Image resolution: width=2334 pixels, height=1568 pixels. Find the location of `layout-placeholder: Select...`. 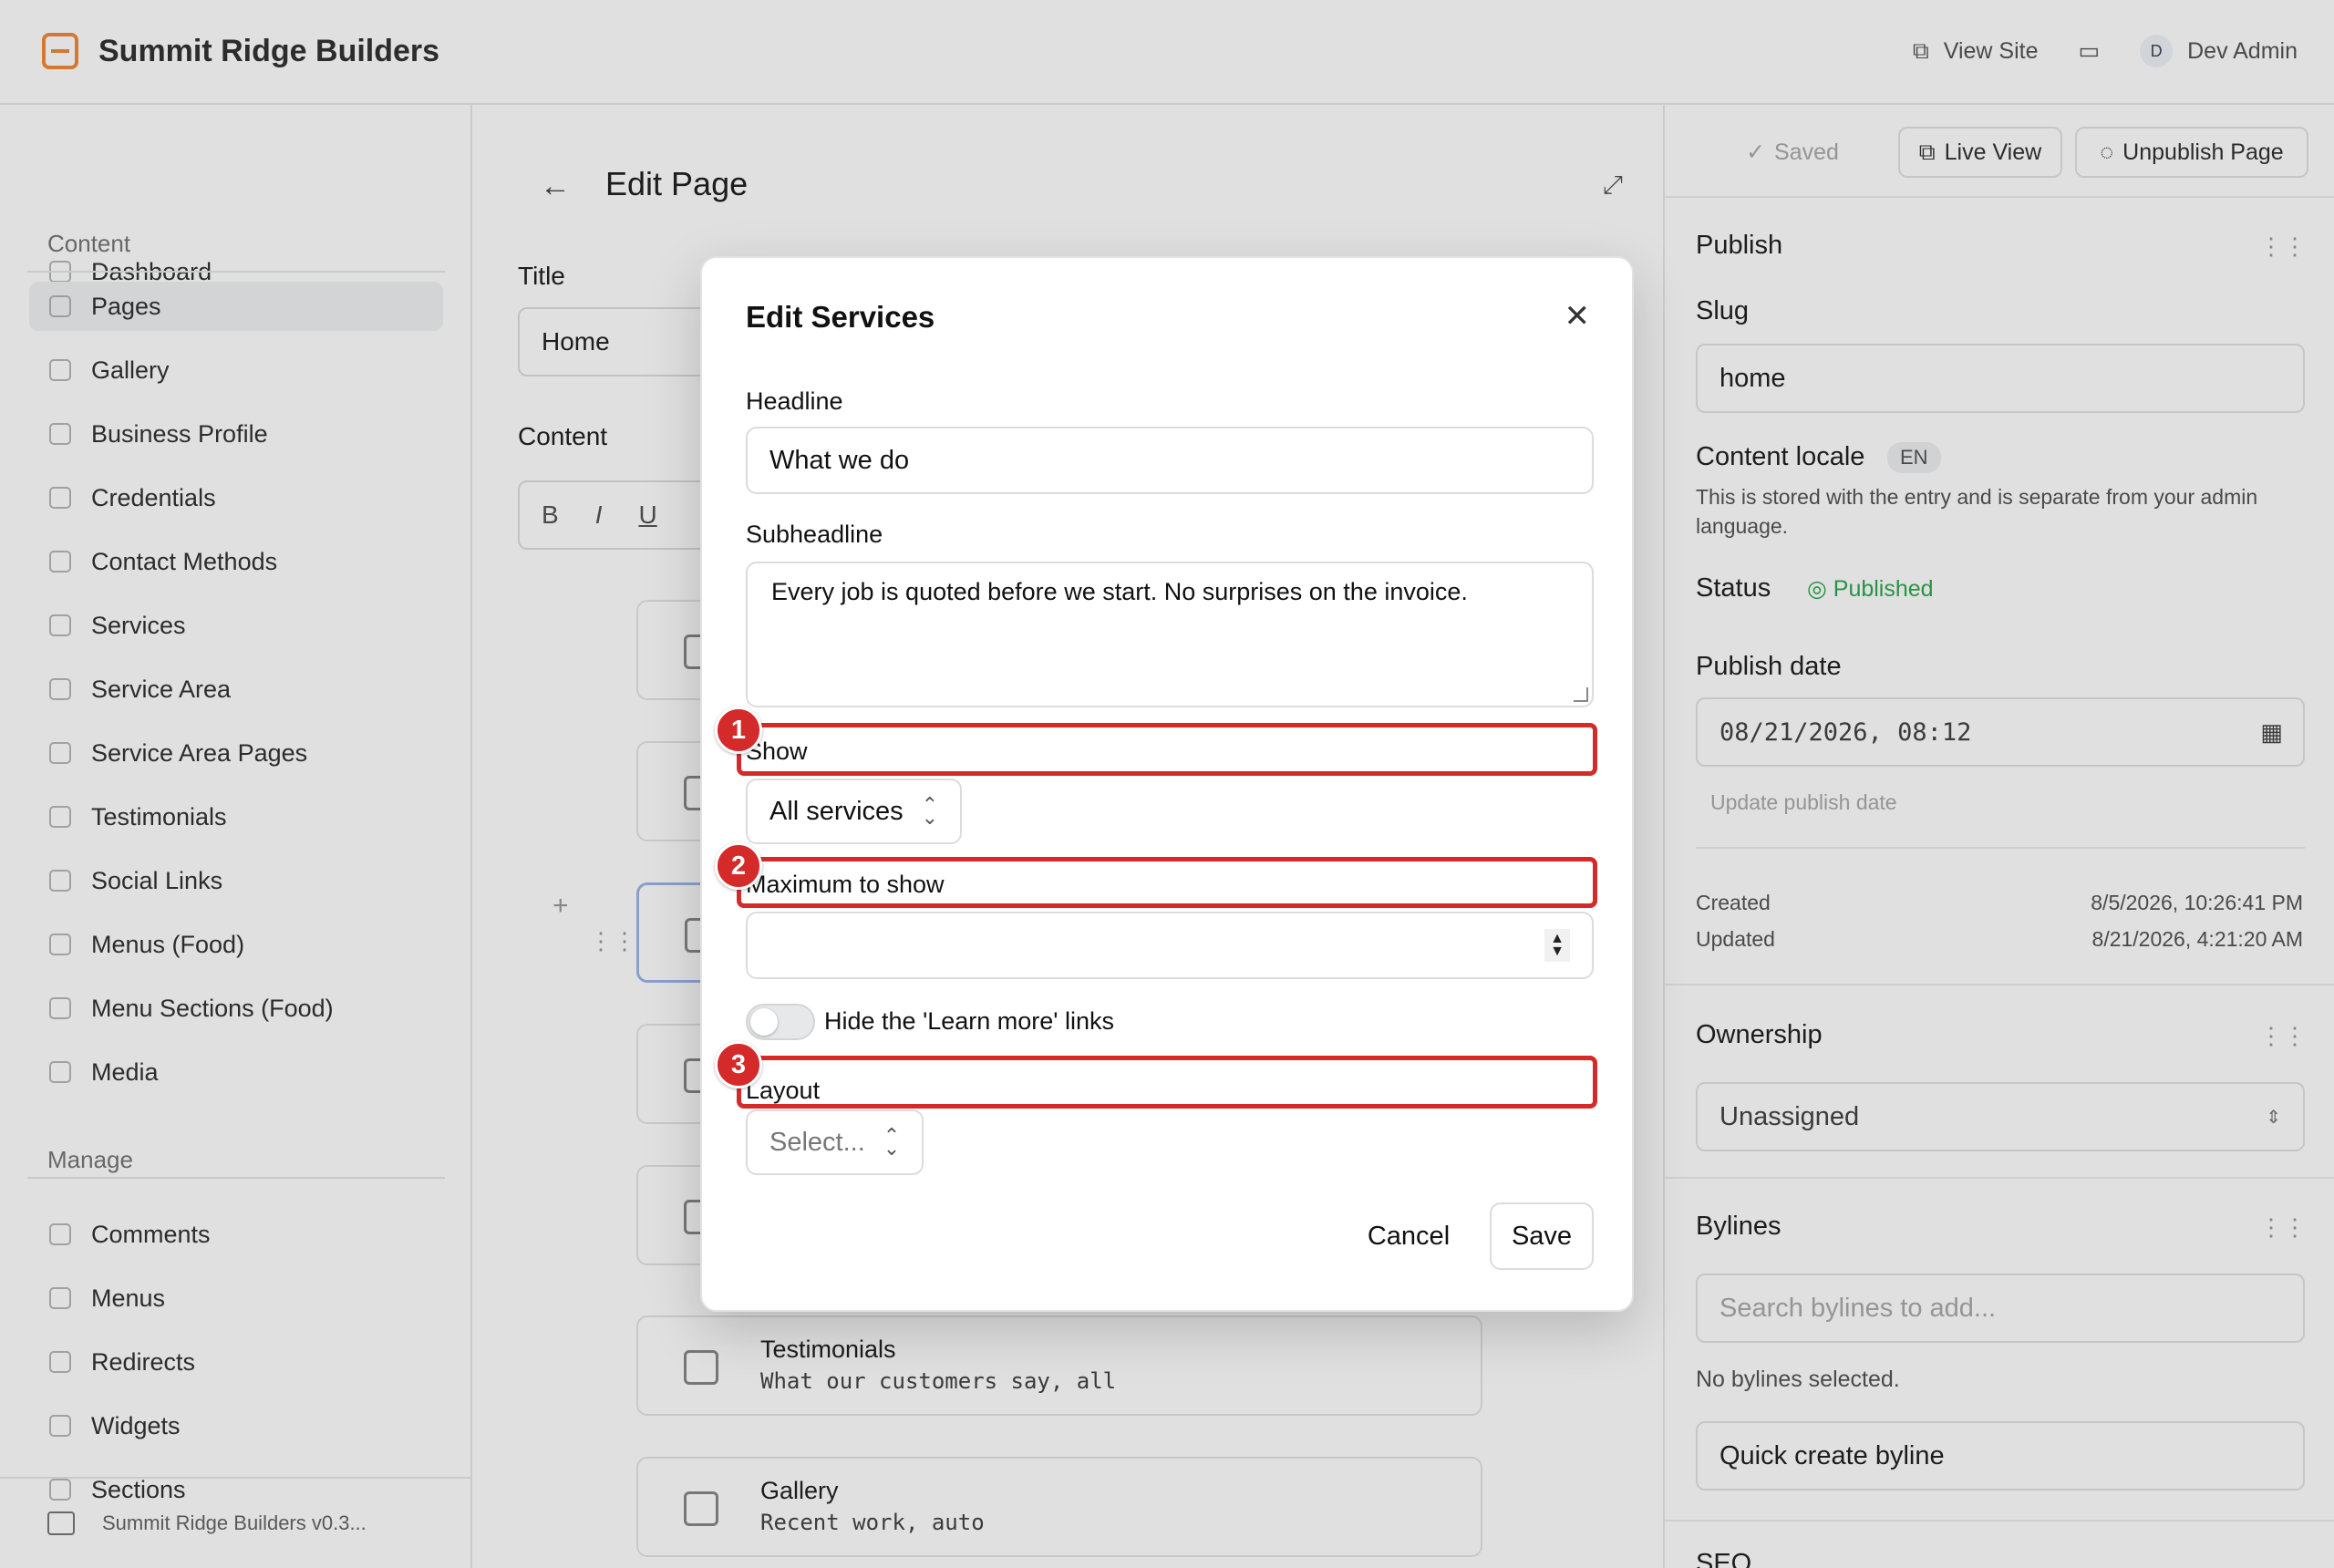

layout-placeholder: Select... is located at coordinates (817, 1142).